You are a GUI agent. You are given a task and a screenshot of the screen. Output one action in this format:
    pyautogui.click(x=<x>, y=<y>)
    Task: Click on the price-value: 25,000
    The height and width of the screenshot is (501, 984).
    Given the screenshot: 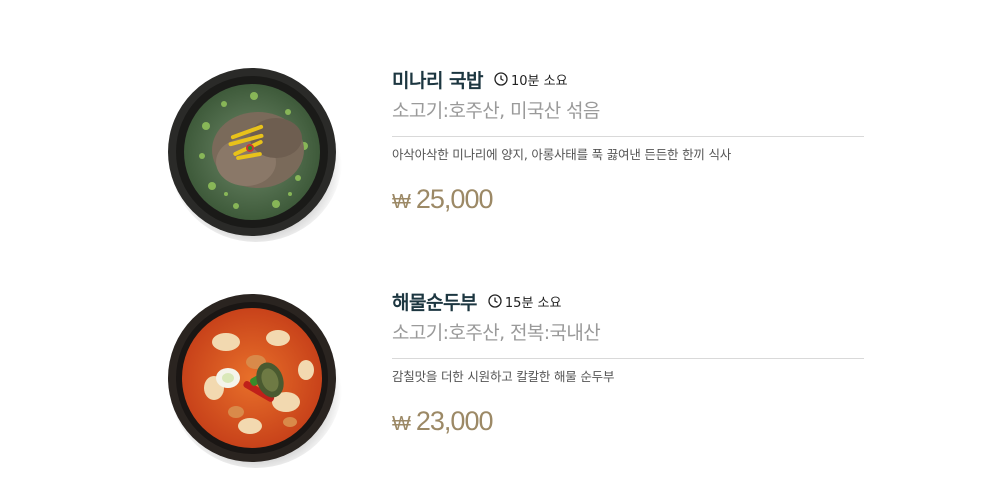 What is the action you would take?
    pyautogui.click(x=454, y=199)
    